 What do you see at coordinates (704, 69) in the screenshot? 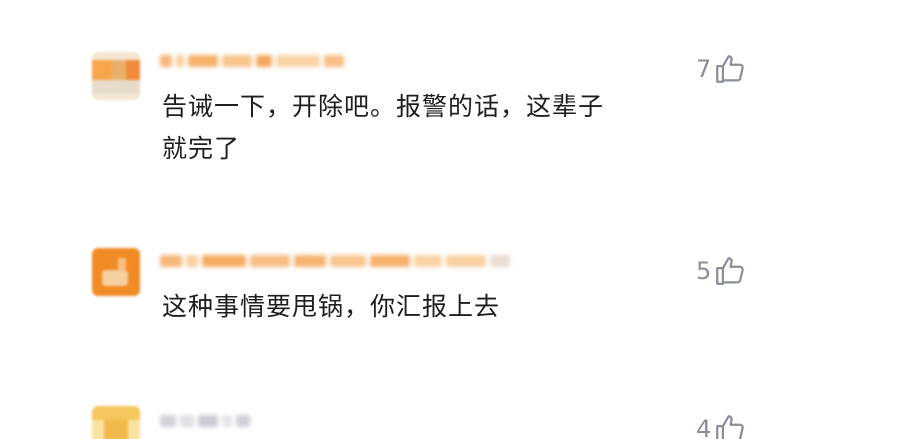
I see `like-count: 7` at bounding box center [704, 69].